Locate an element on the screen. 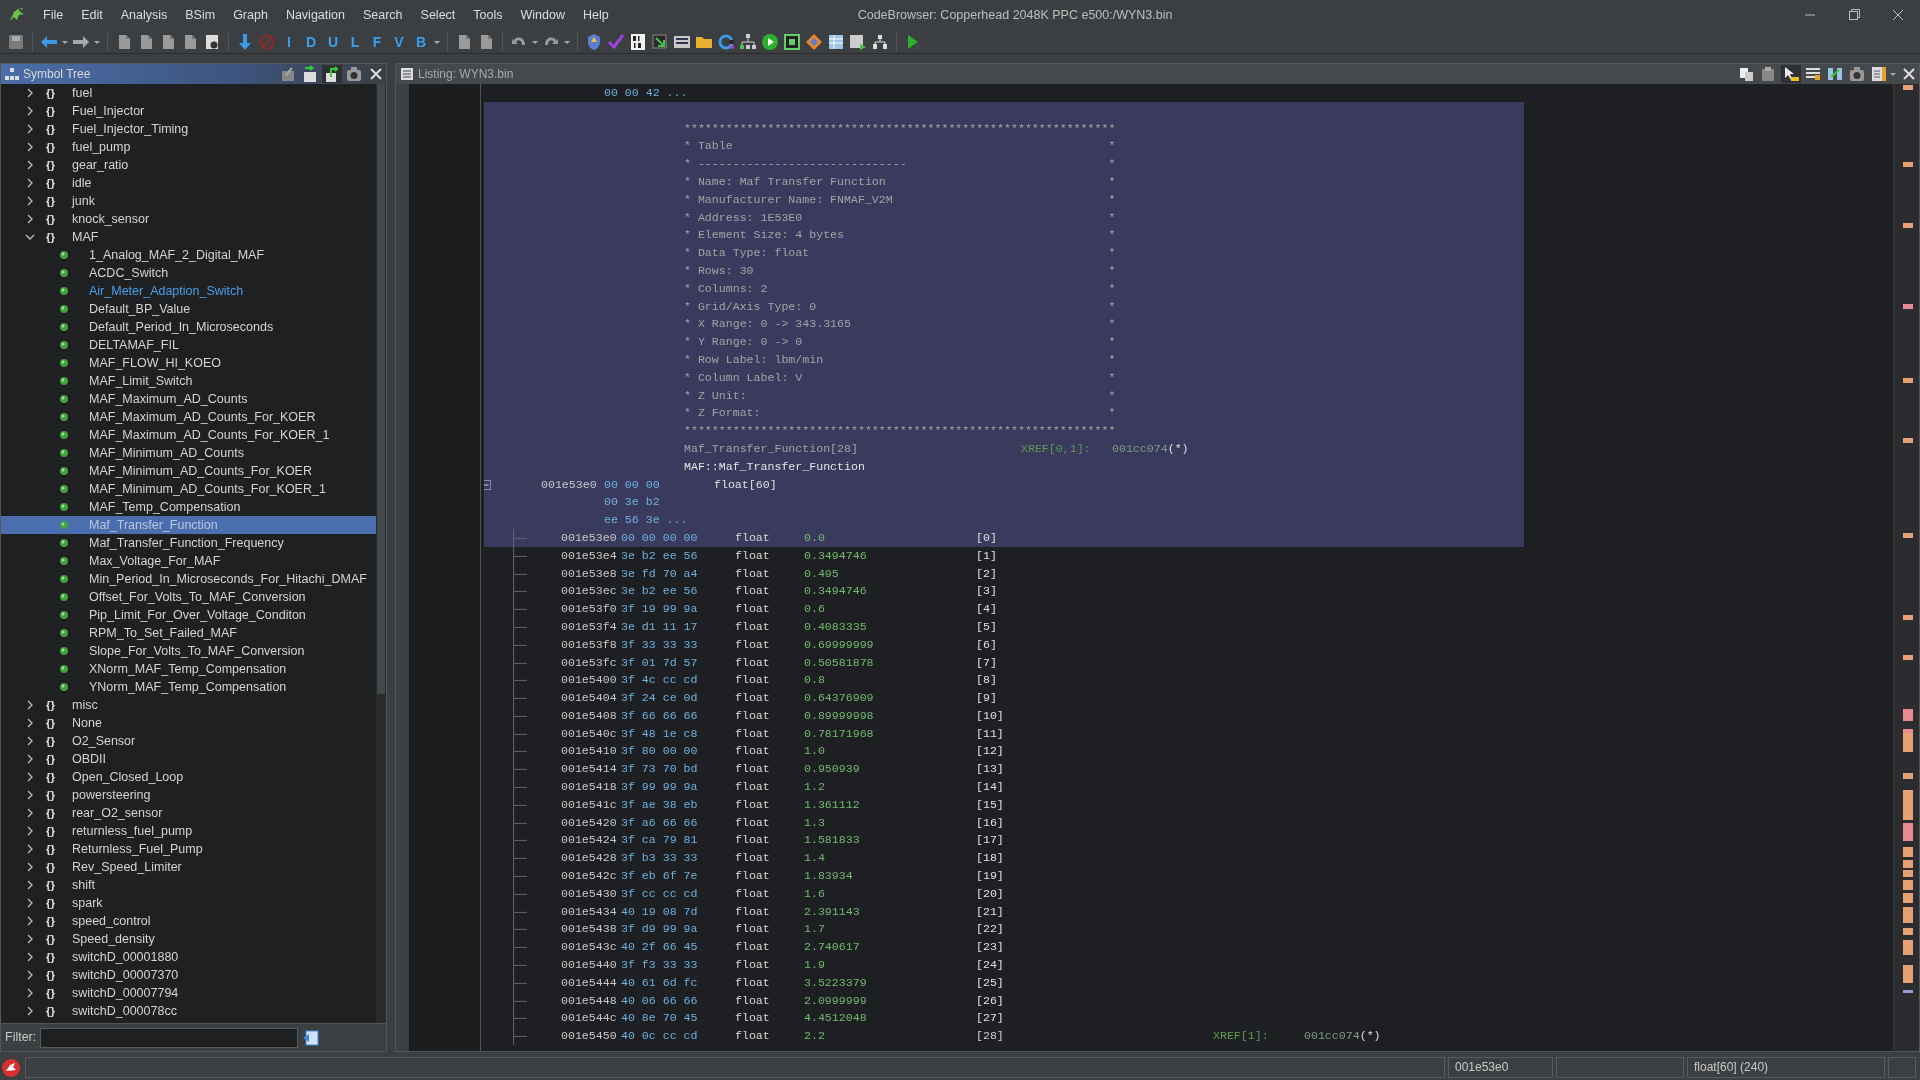 The height and width of the screenshot is (1080, 1920). tree-item: None is located at coordinates (87, 723).